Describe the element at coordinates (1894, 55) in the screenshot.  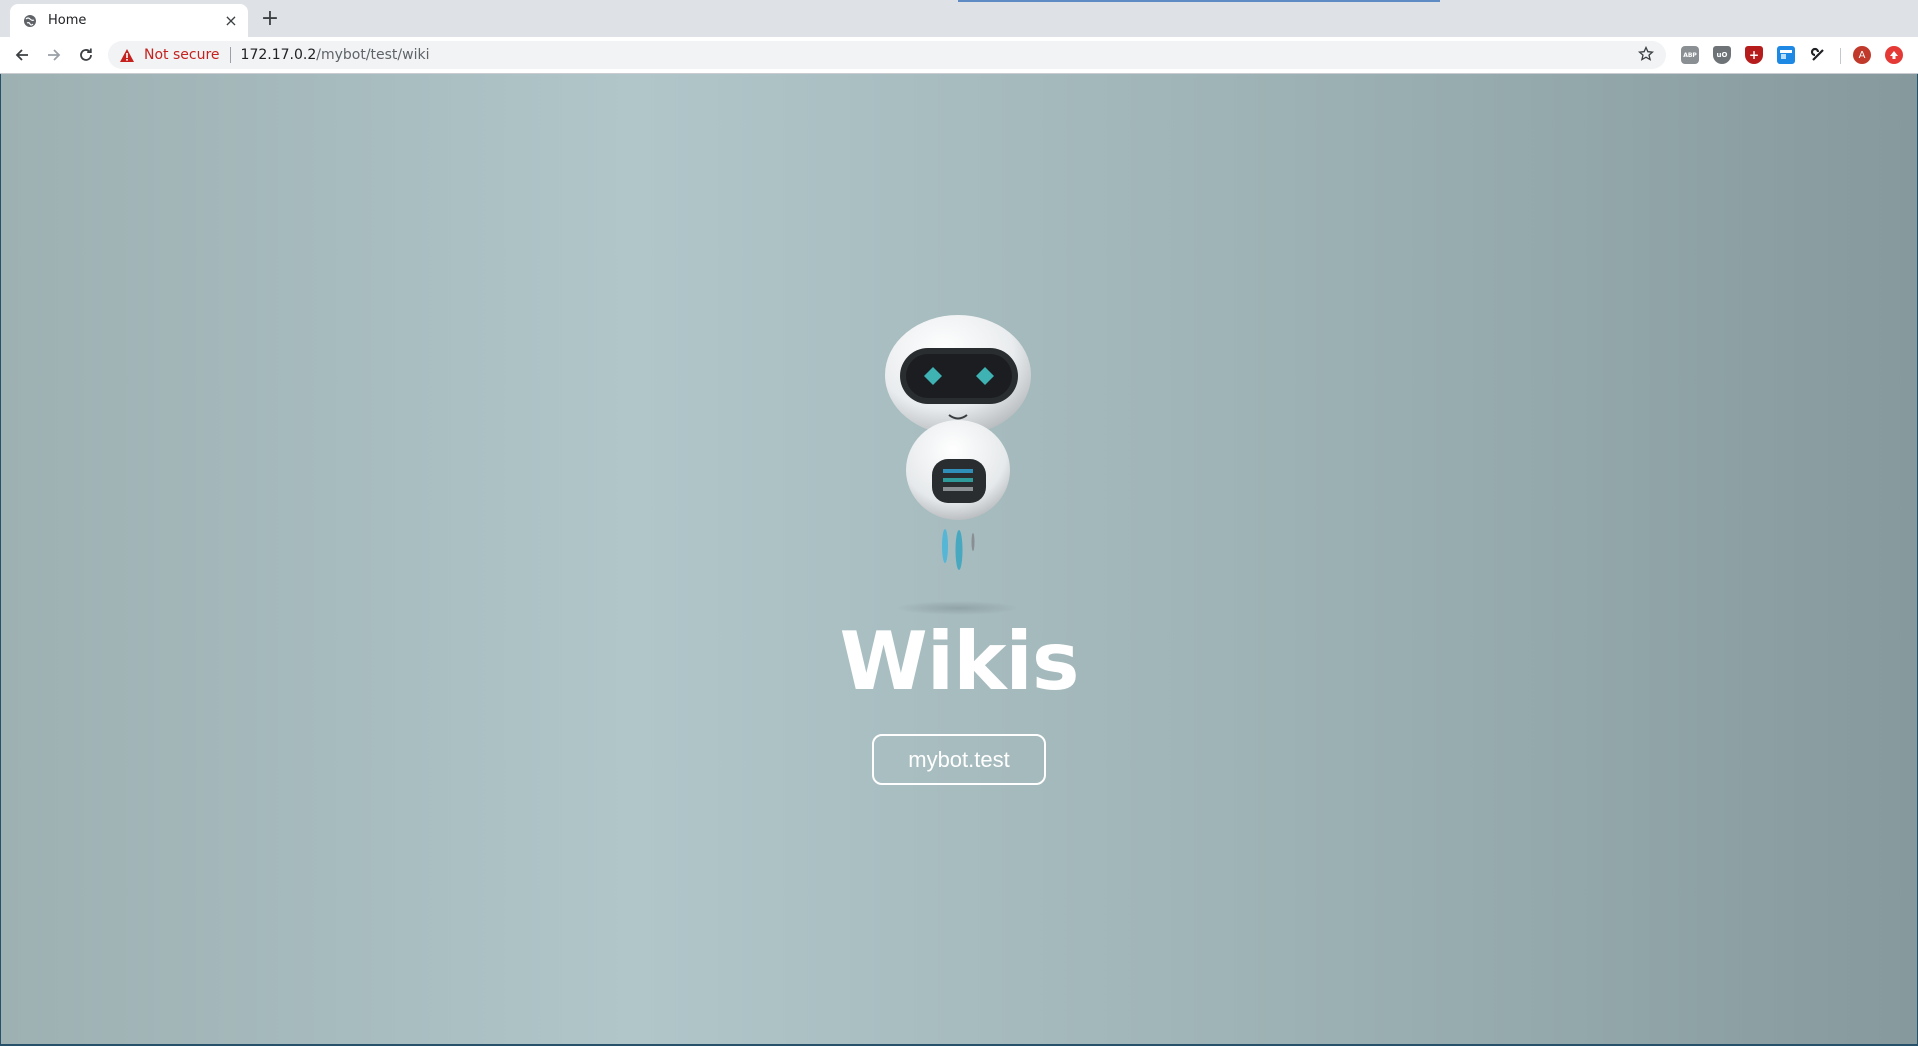
I see `update-icon` at that location.